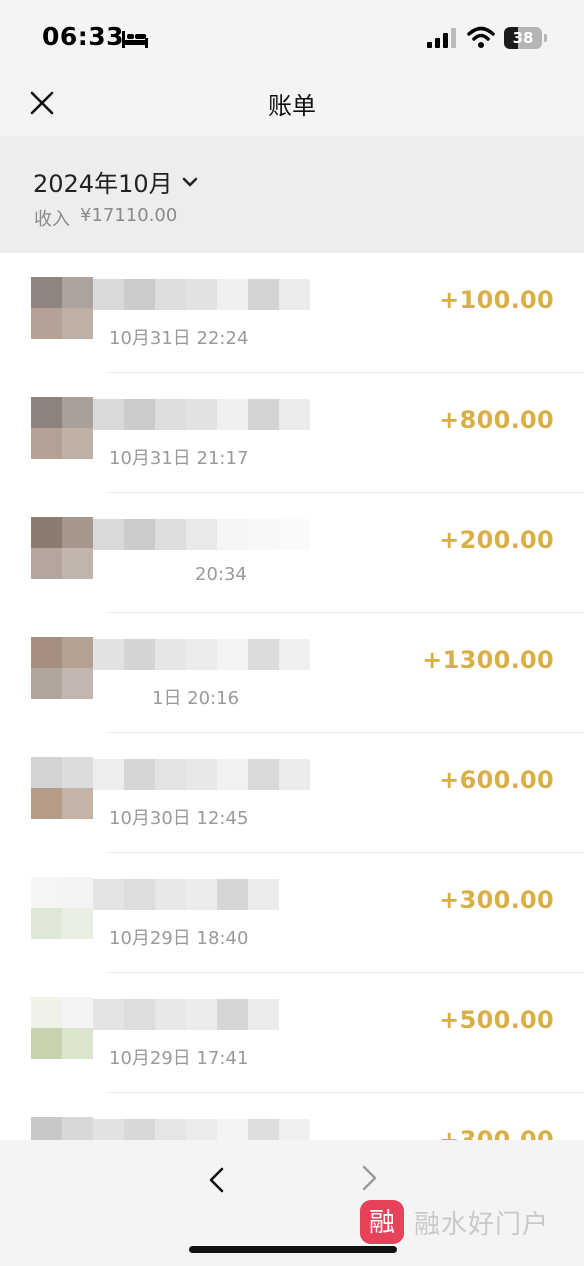 Image resolution: width=584 pixels, height=1266 pixels. Describe the element at coordinates (179, 818) in the screenshot. I see `transaction-time: 10月30日 12:45` at that location.